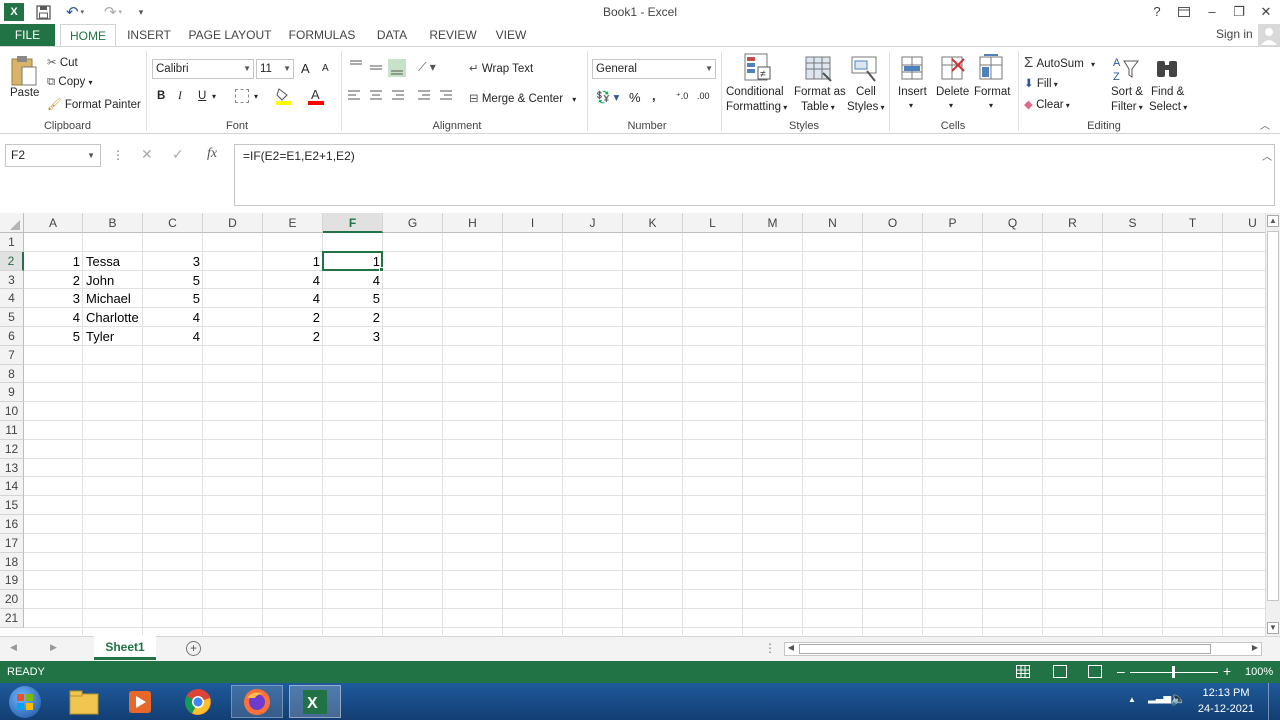  Describe the element at coordinates (413, 223) in the screenshot. I see `column-header-g: G` at that location.